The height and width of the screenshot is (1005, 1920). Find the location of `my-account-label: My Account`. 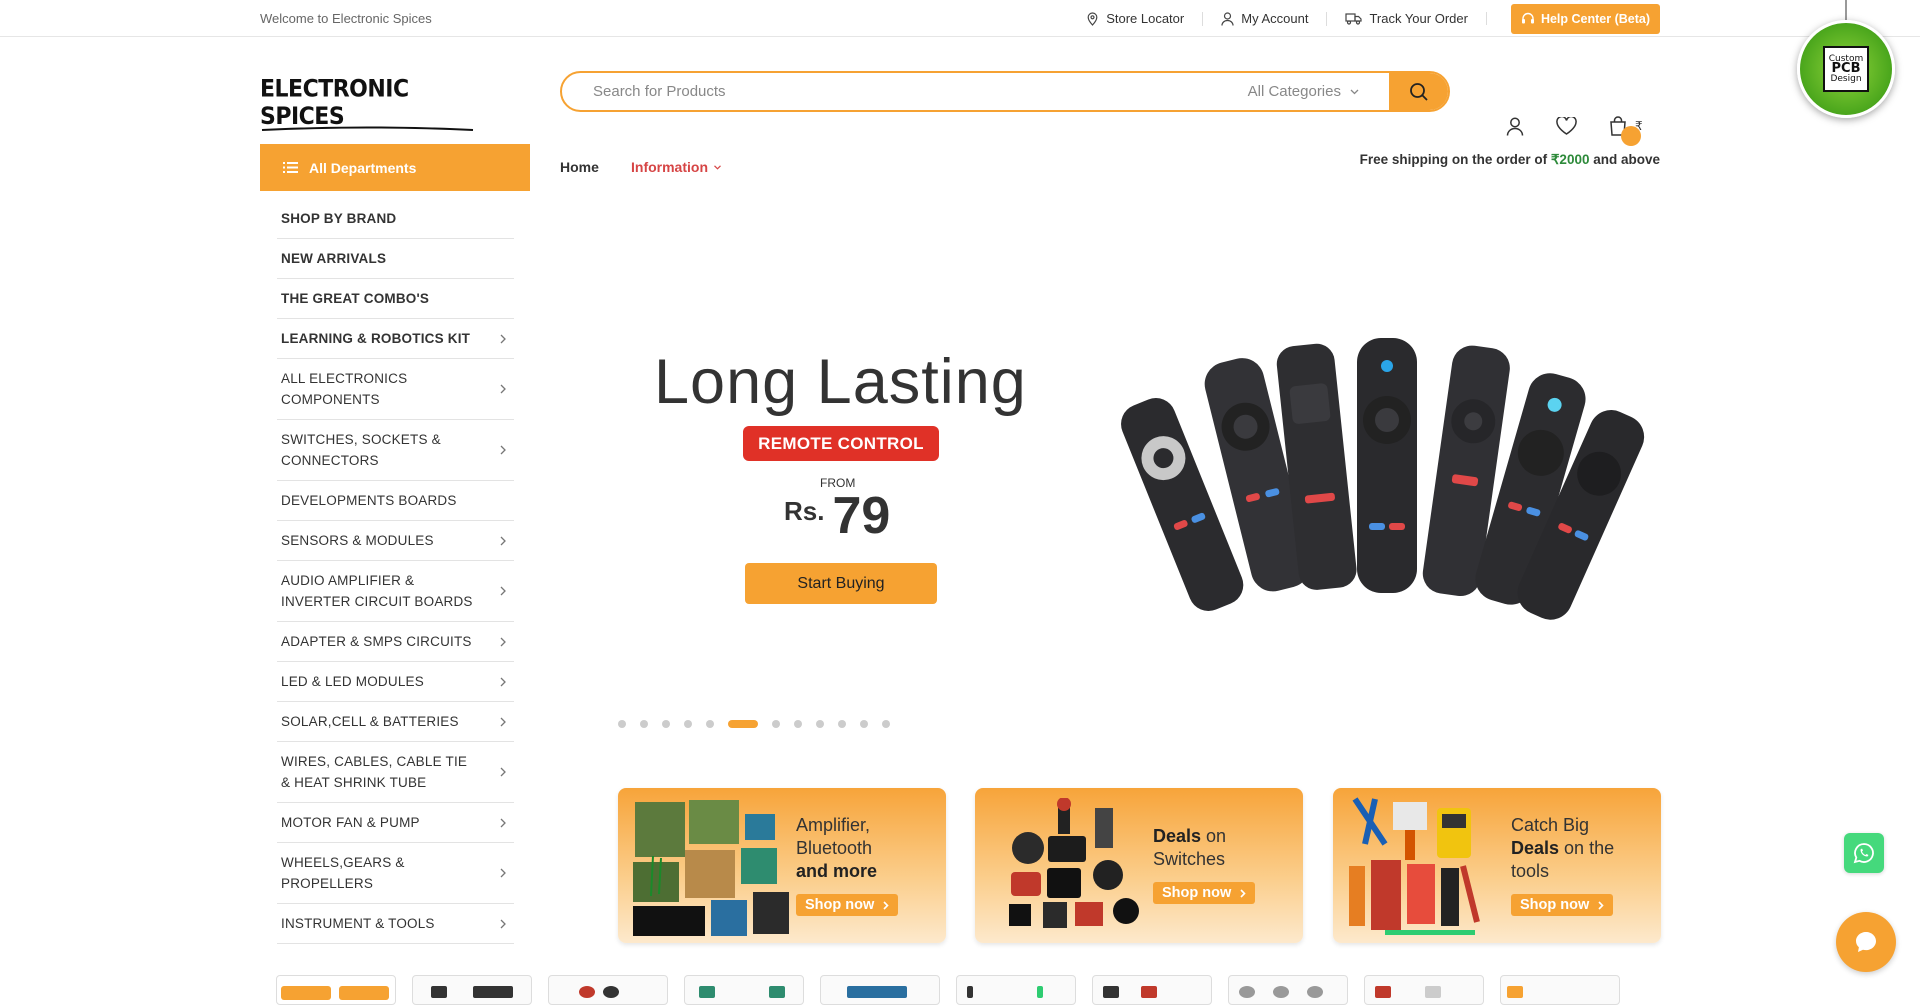

my-account-label: My Account is located at coordinates (1275, 18).